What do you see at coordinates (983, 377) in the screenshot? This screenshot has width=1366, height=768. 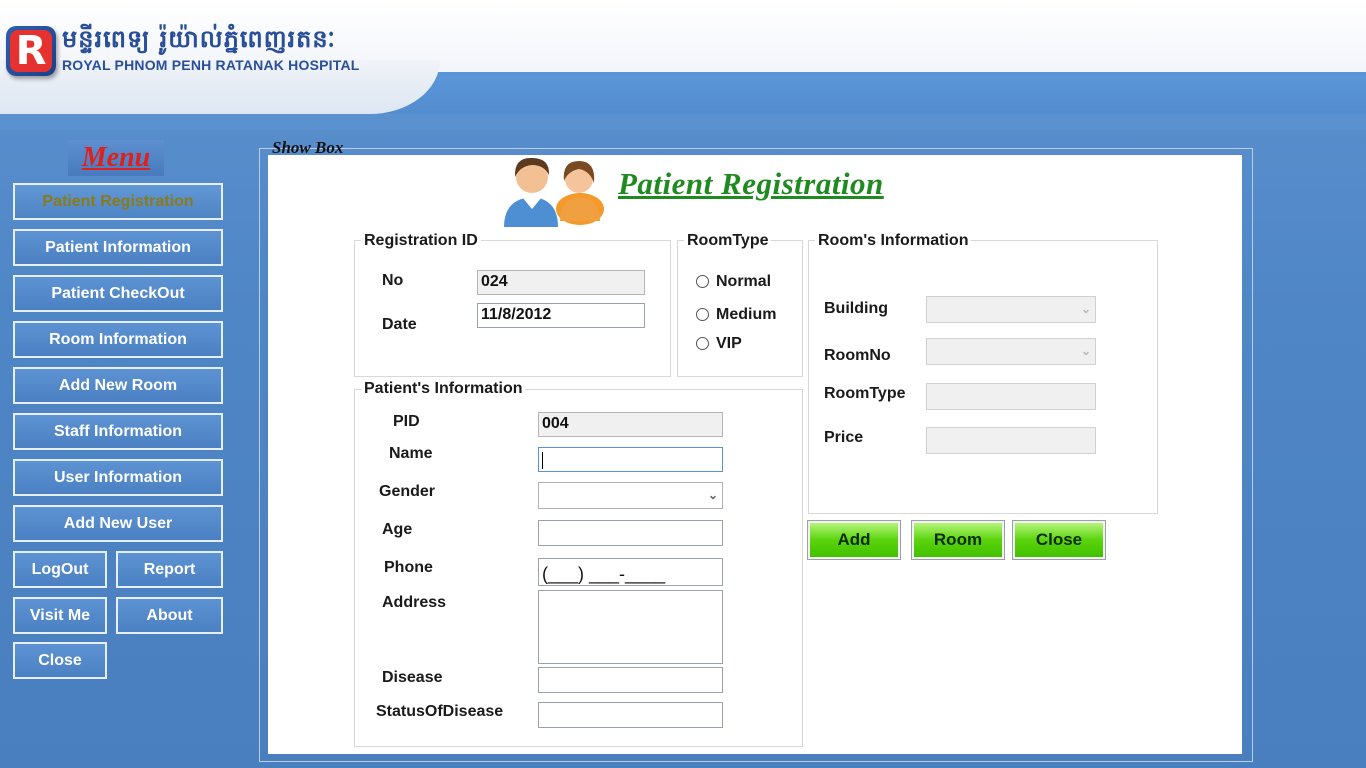 I see `room-information-group` at bounding box center [983, 377].